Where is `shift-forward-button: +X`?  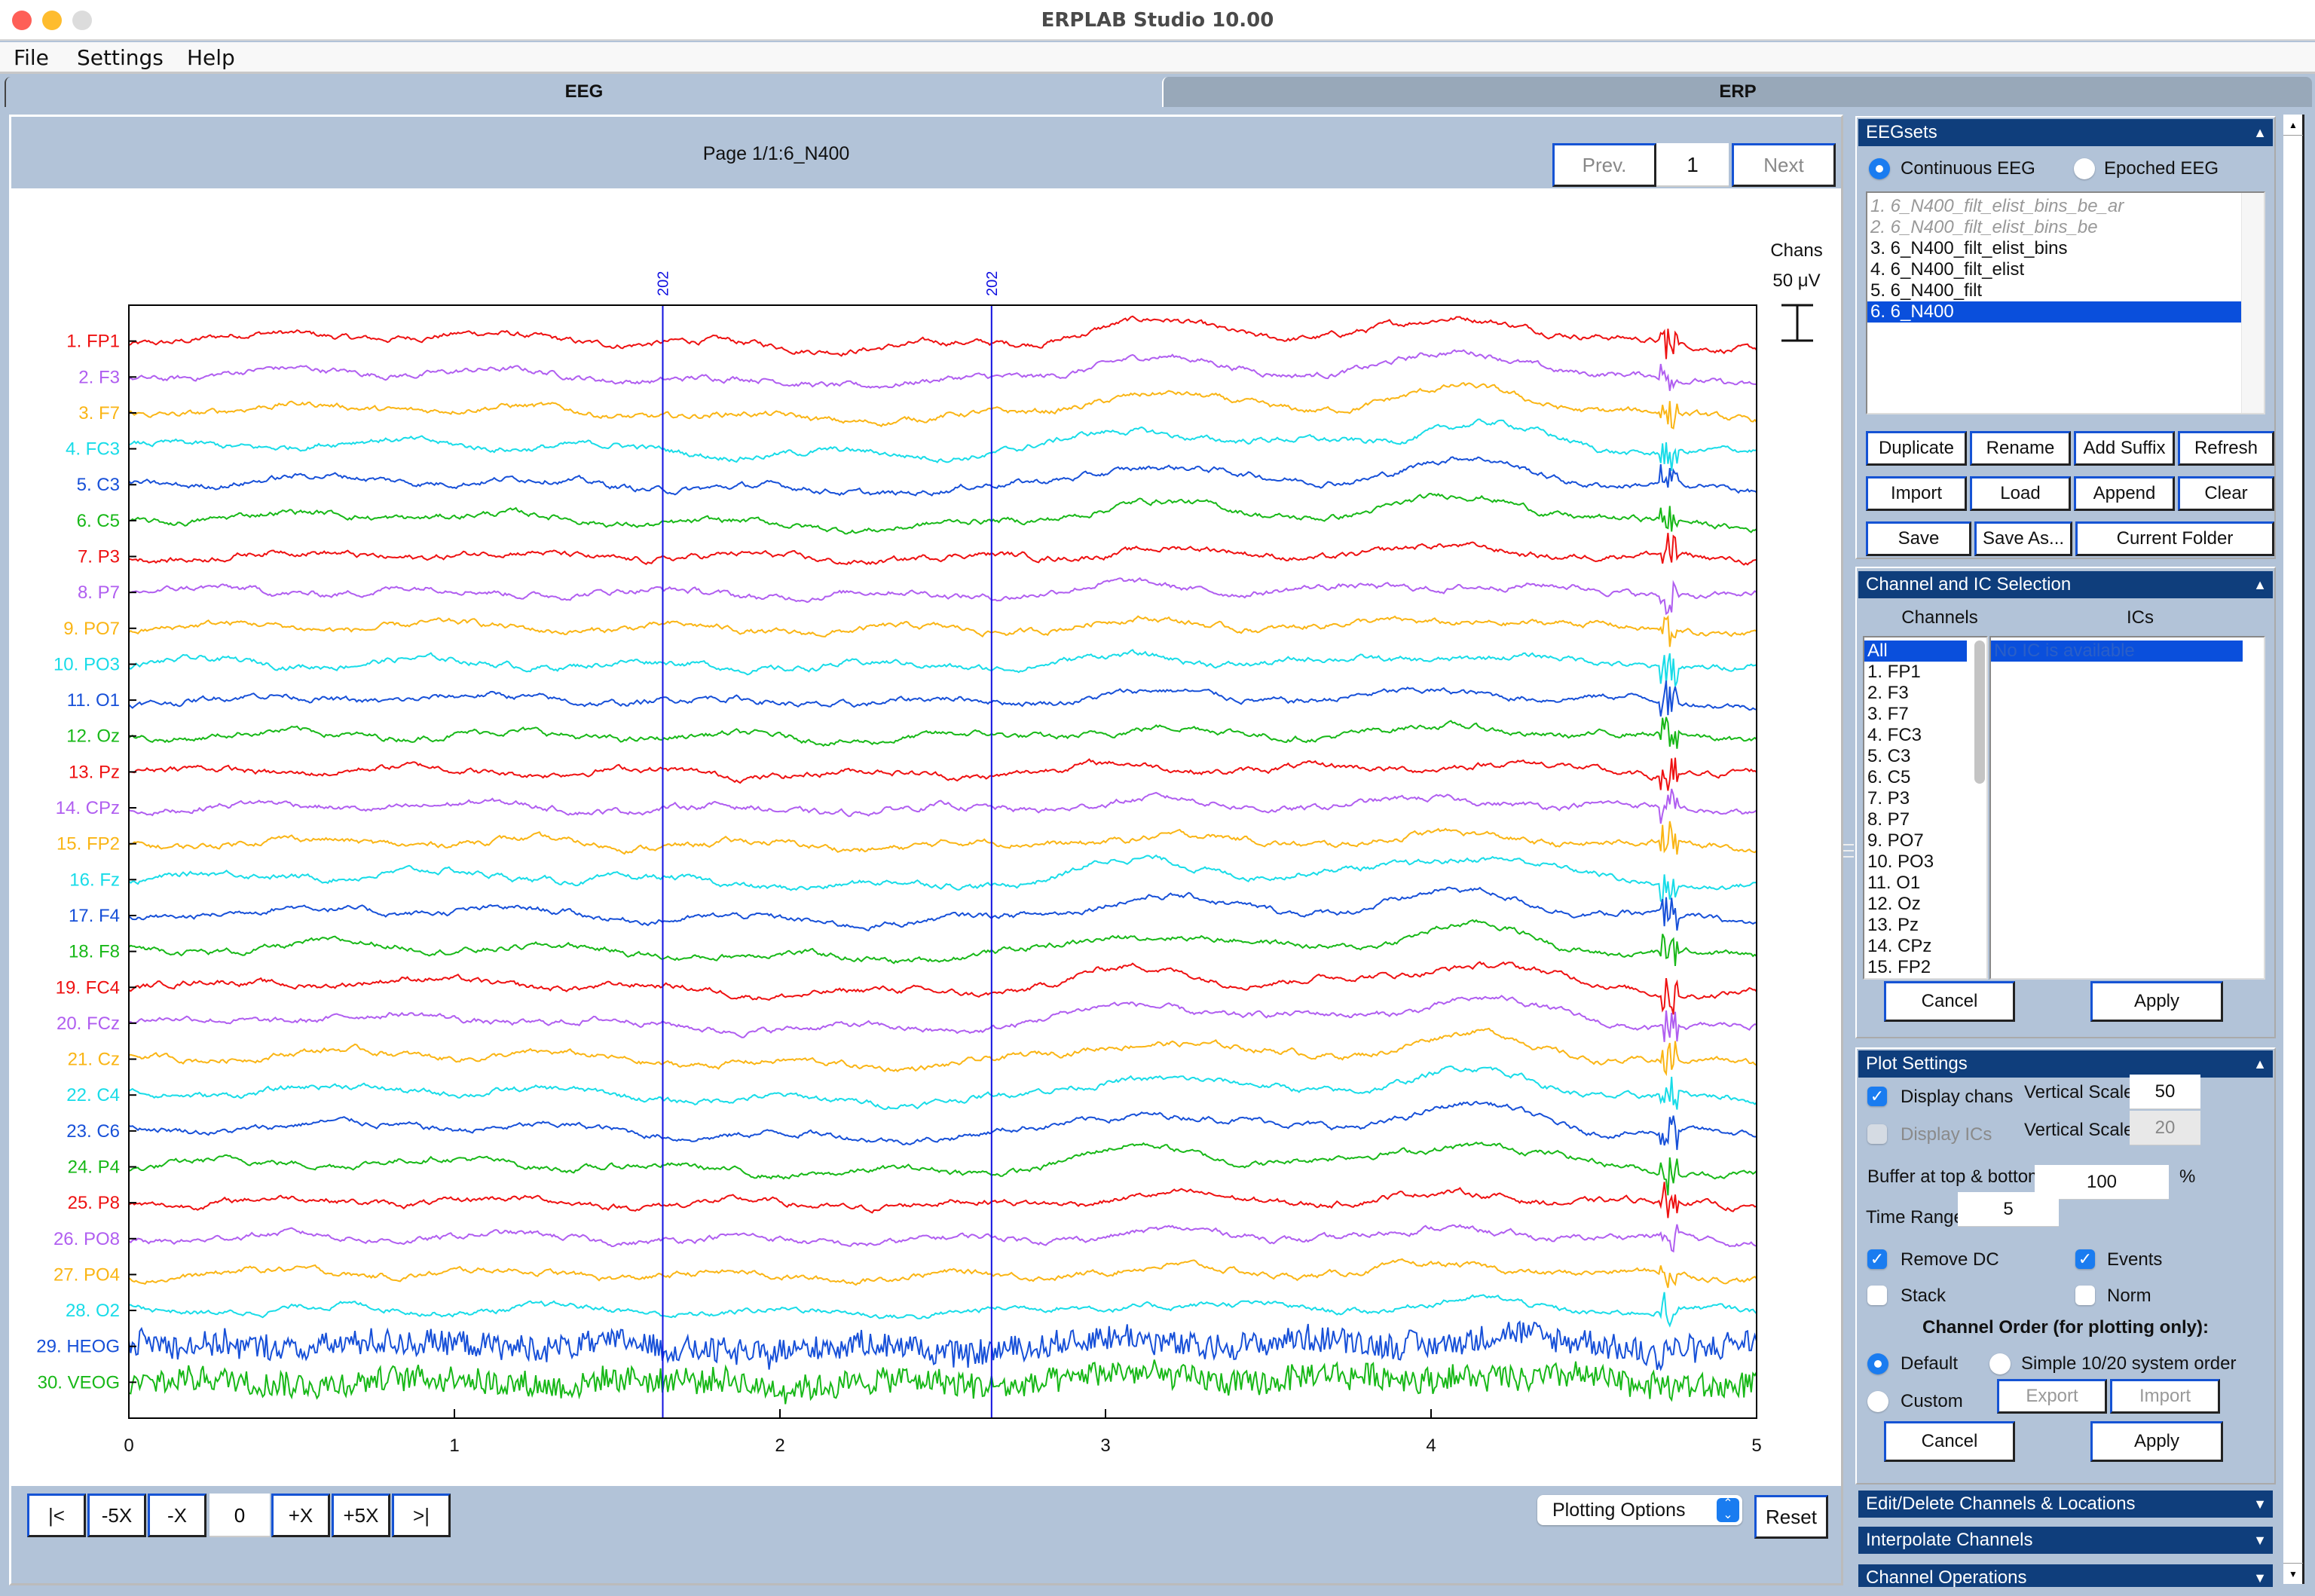
shift-forward-button: +X is located at coordinates (300, 1515).